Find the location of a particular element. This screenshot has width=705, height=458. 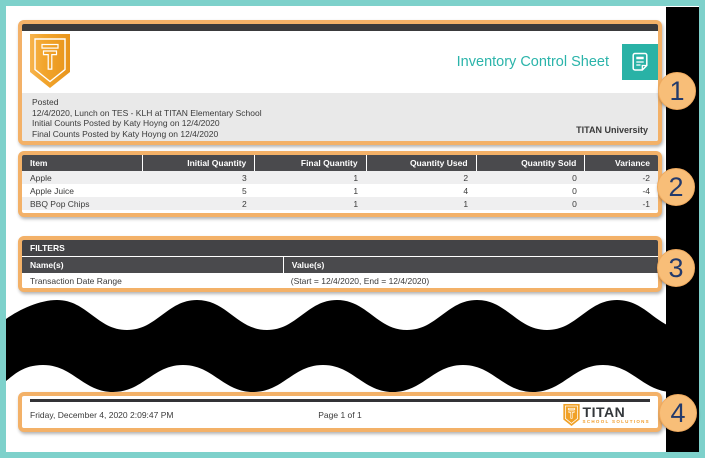

cell-variance: -1 is located at coordinates (646, 203).